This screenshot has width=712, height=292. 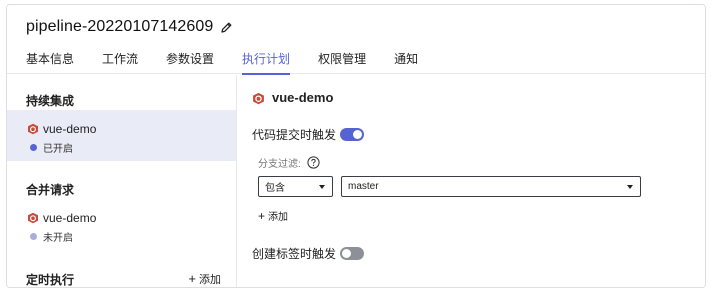 I want to click on pencil-icon, so click(x=226, y=27).